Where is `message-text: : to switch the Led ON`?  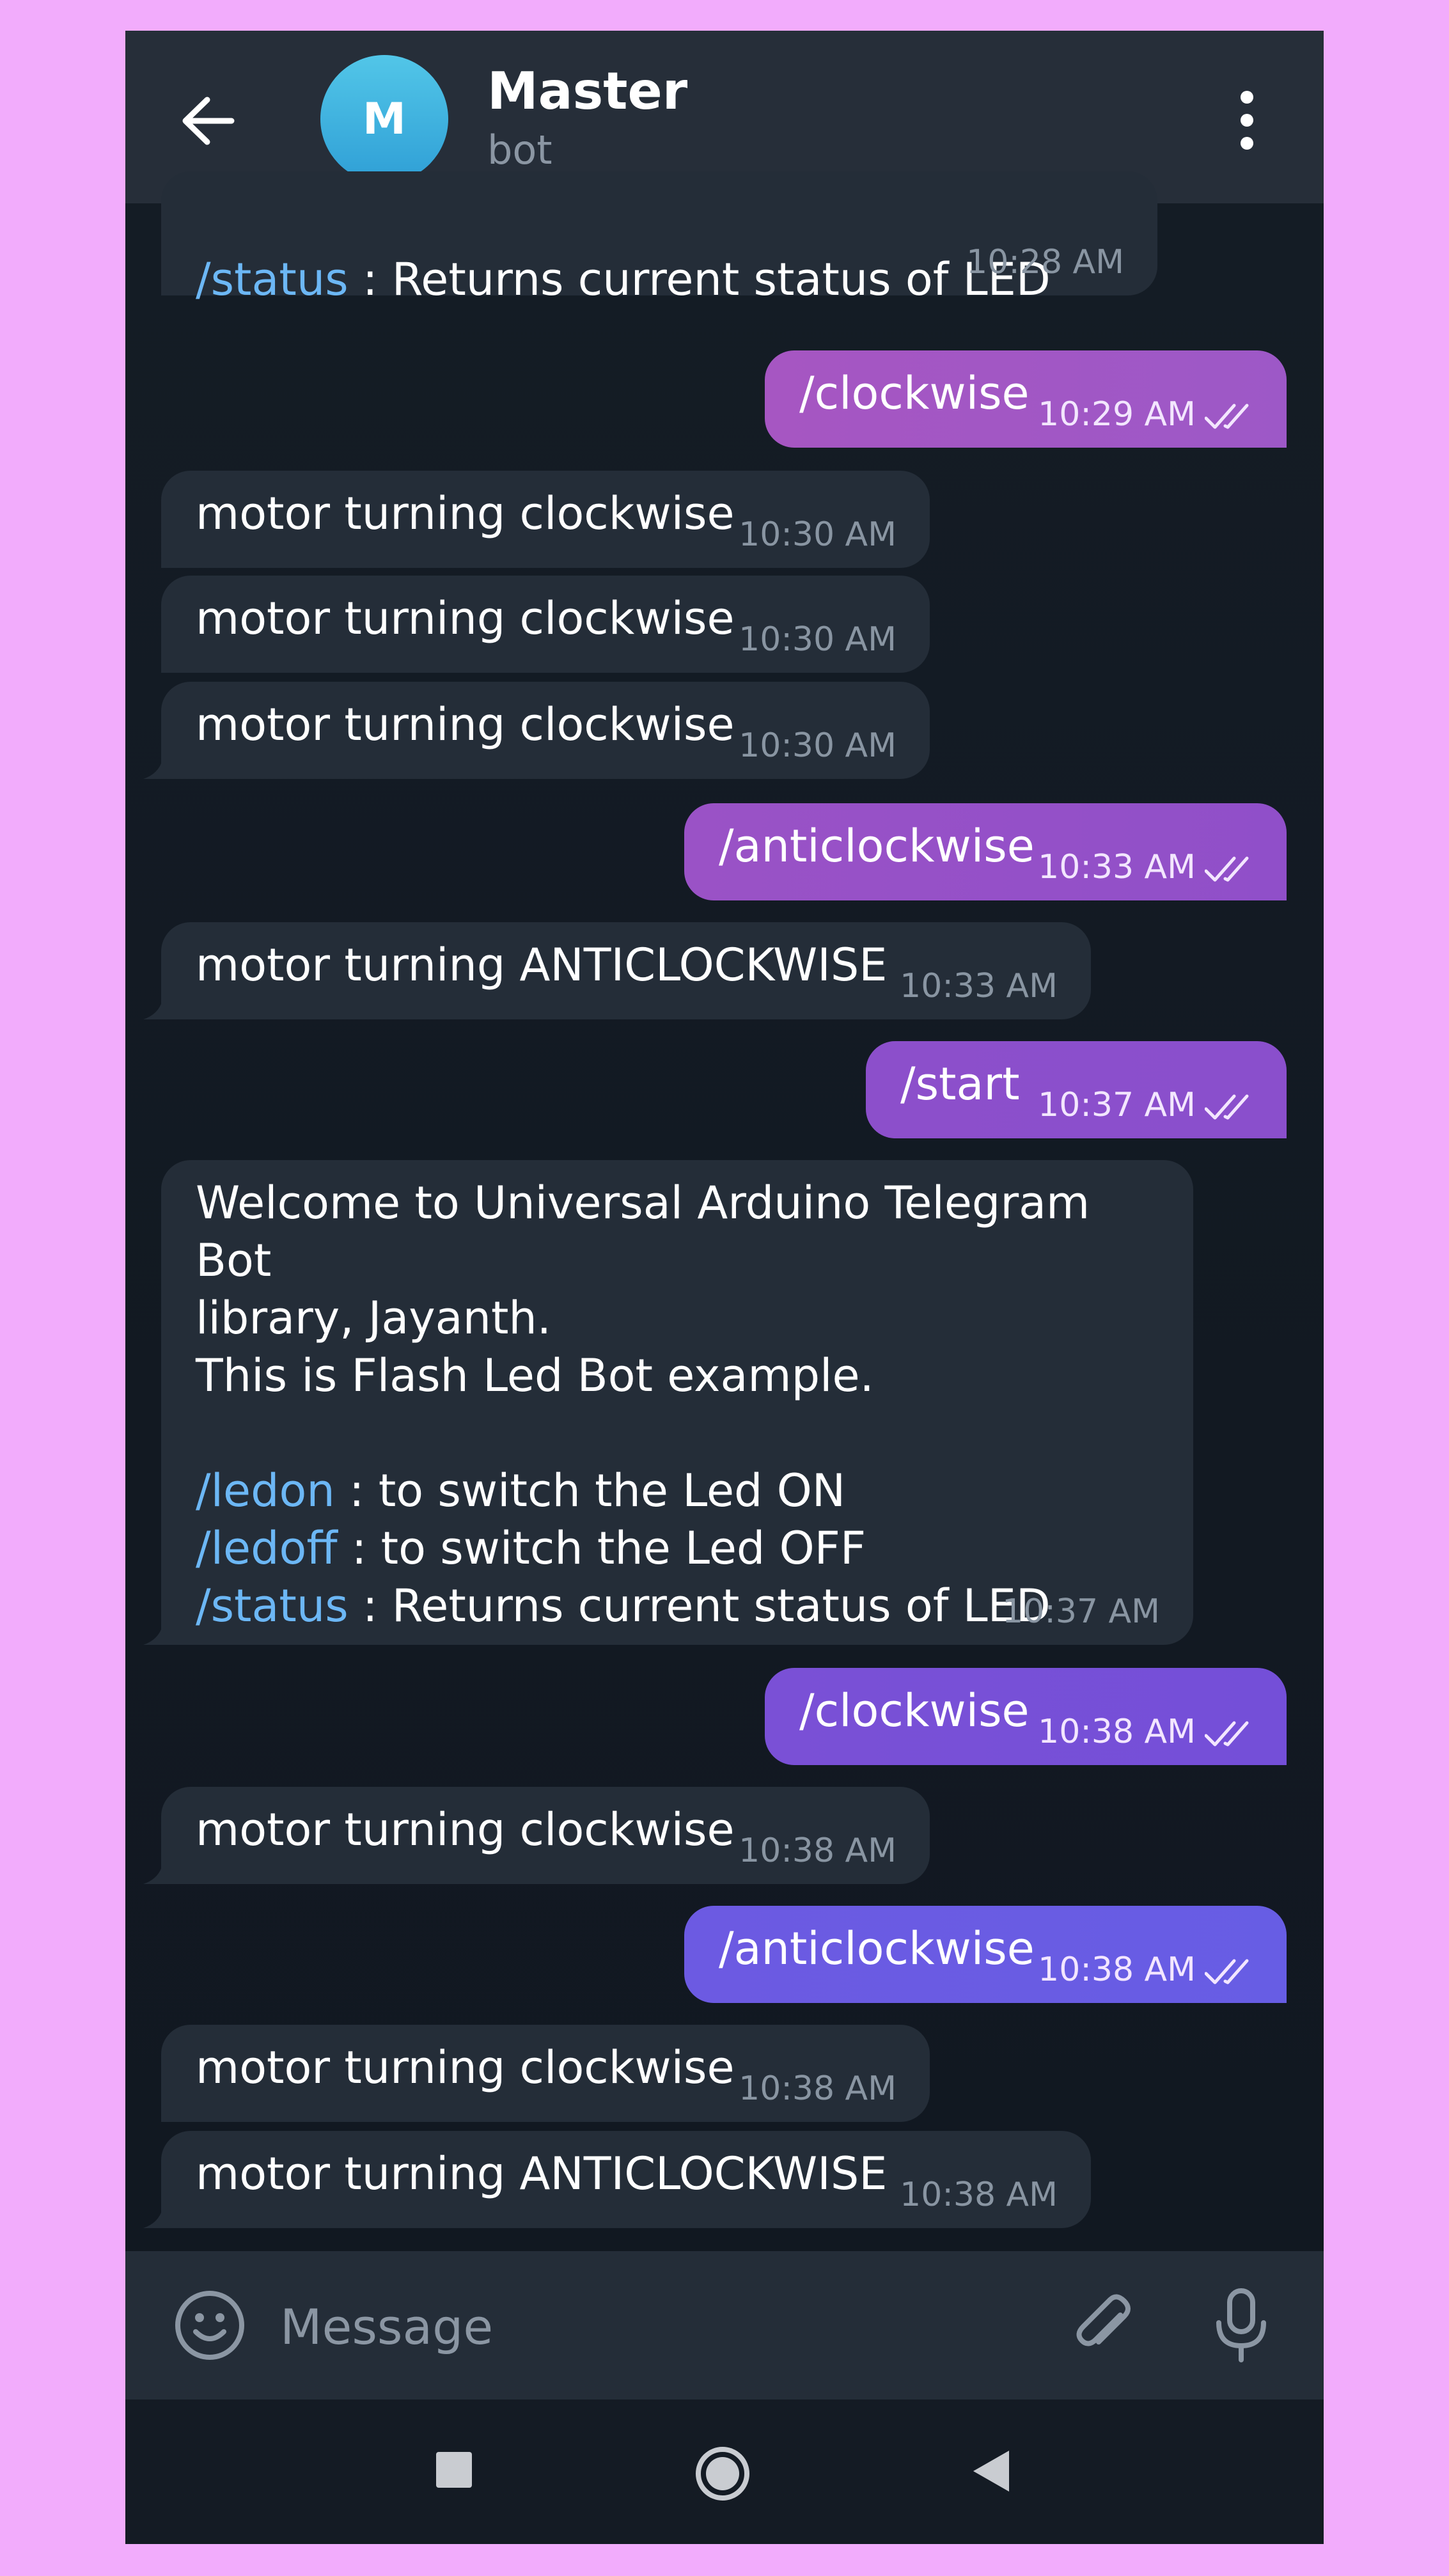
message-text: : to switch the Led ON is located at coordinates (590, 1491).